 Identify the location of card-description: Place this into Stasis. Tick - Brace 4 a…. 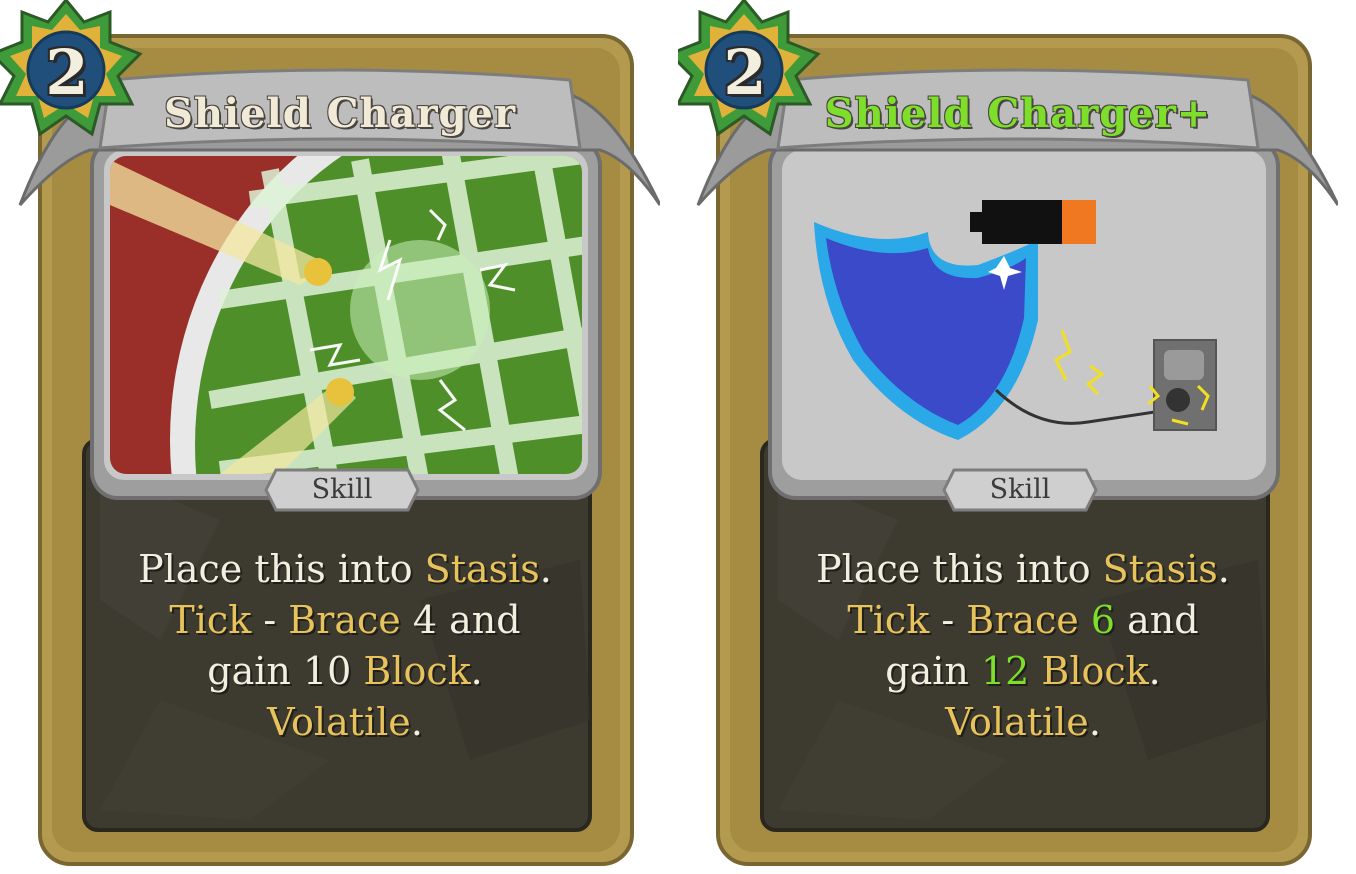
(345, 646).